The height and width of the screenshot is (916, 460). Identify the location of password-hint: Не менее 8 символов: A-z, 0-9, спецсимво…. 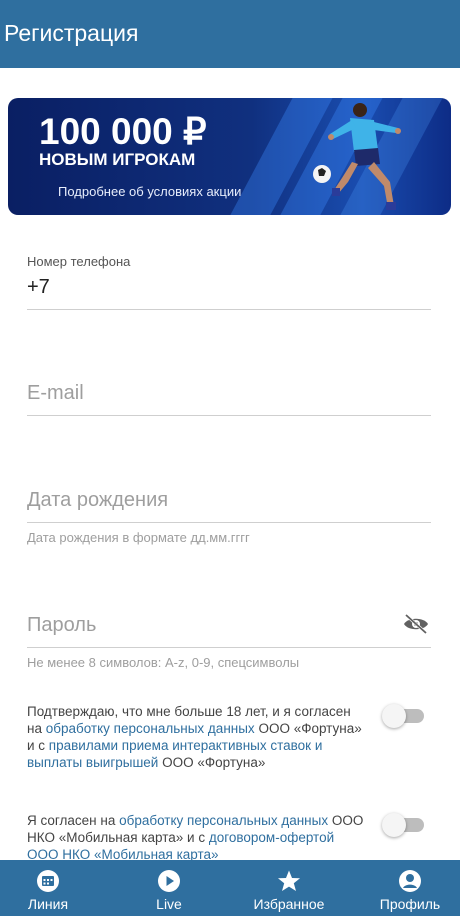
(163, 662).